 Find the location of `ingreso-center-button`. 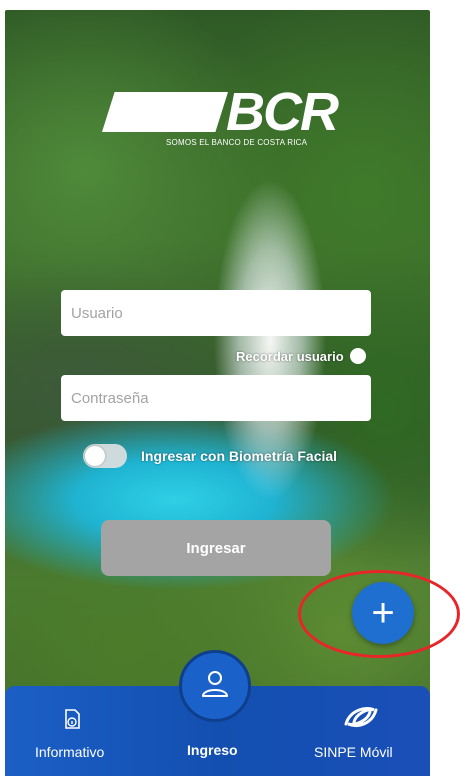

ingreso-center-button is located at coordinates (215, 686).